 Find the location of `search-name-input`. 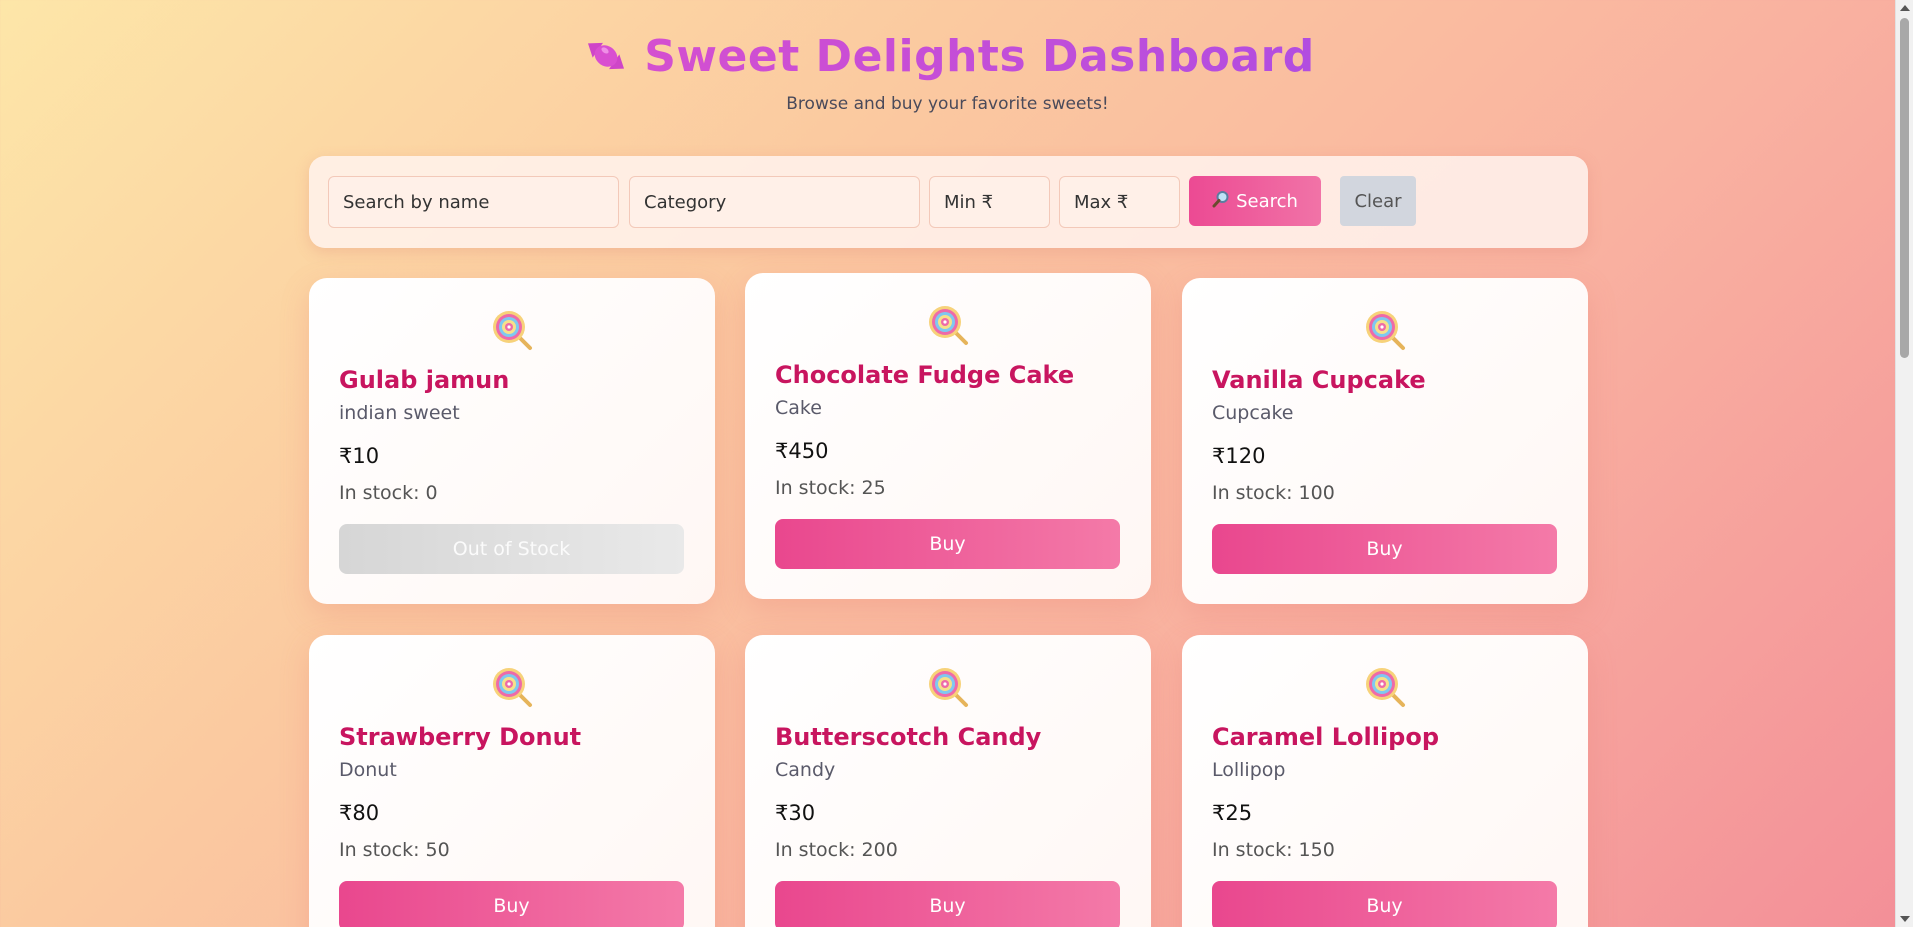

search-name-input is located at coordinates (473, 202).